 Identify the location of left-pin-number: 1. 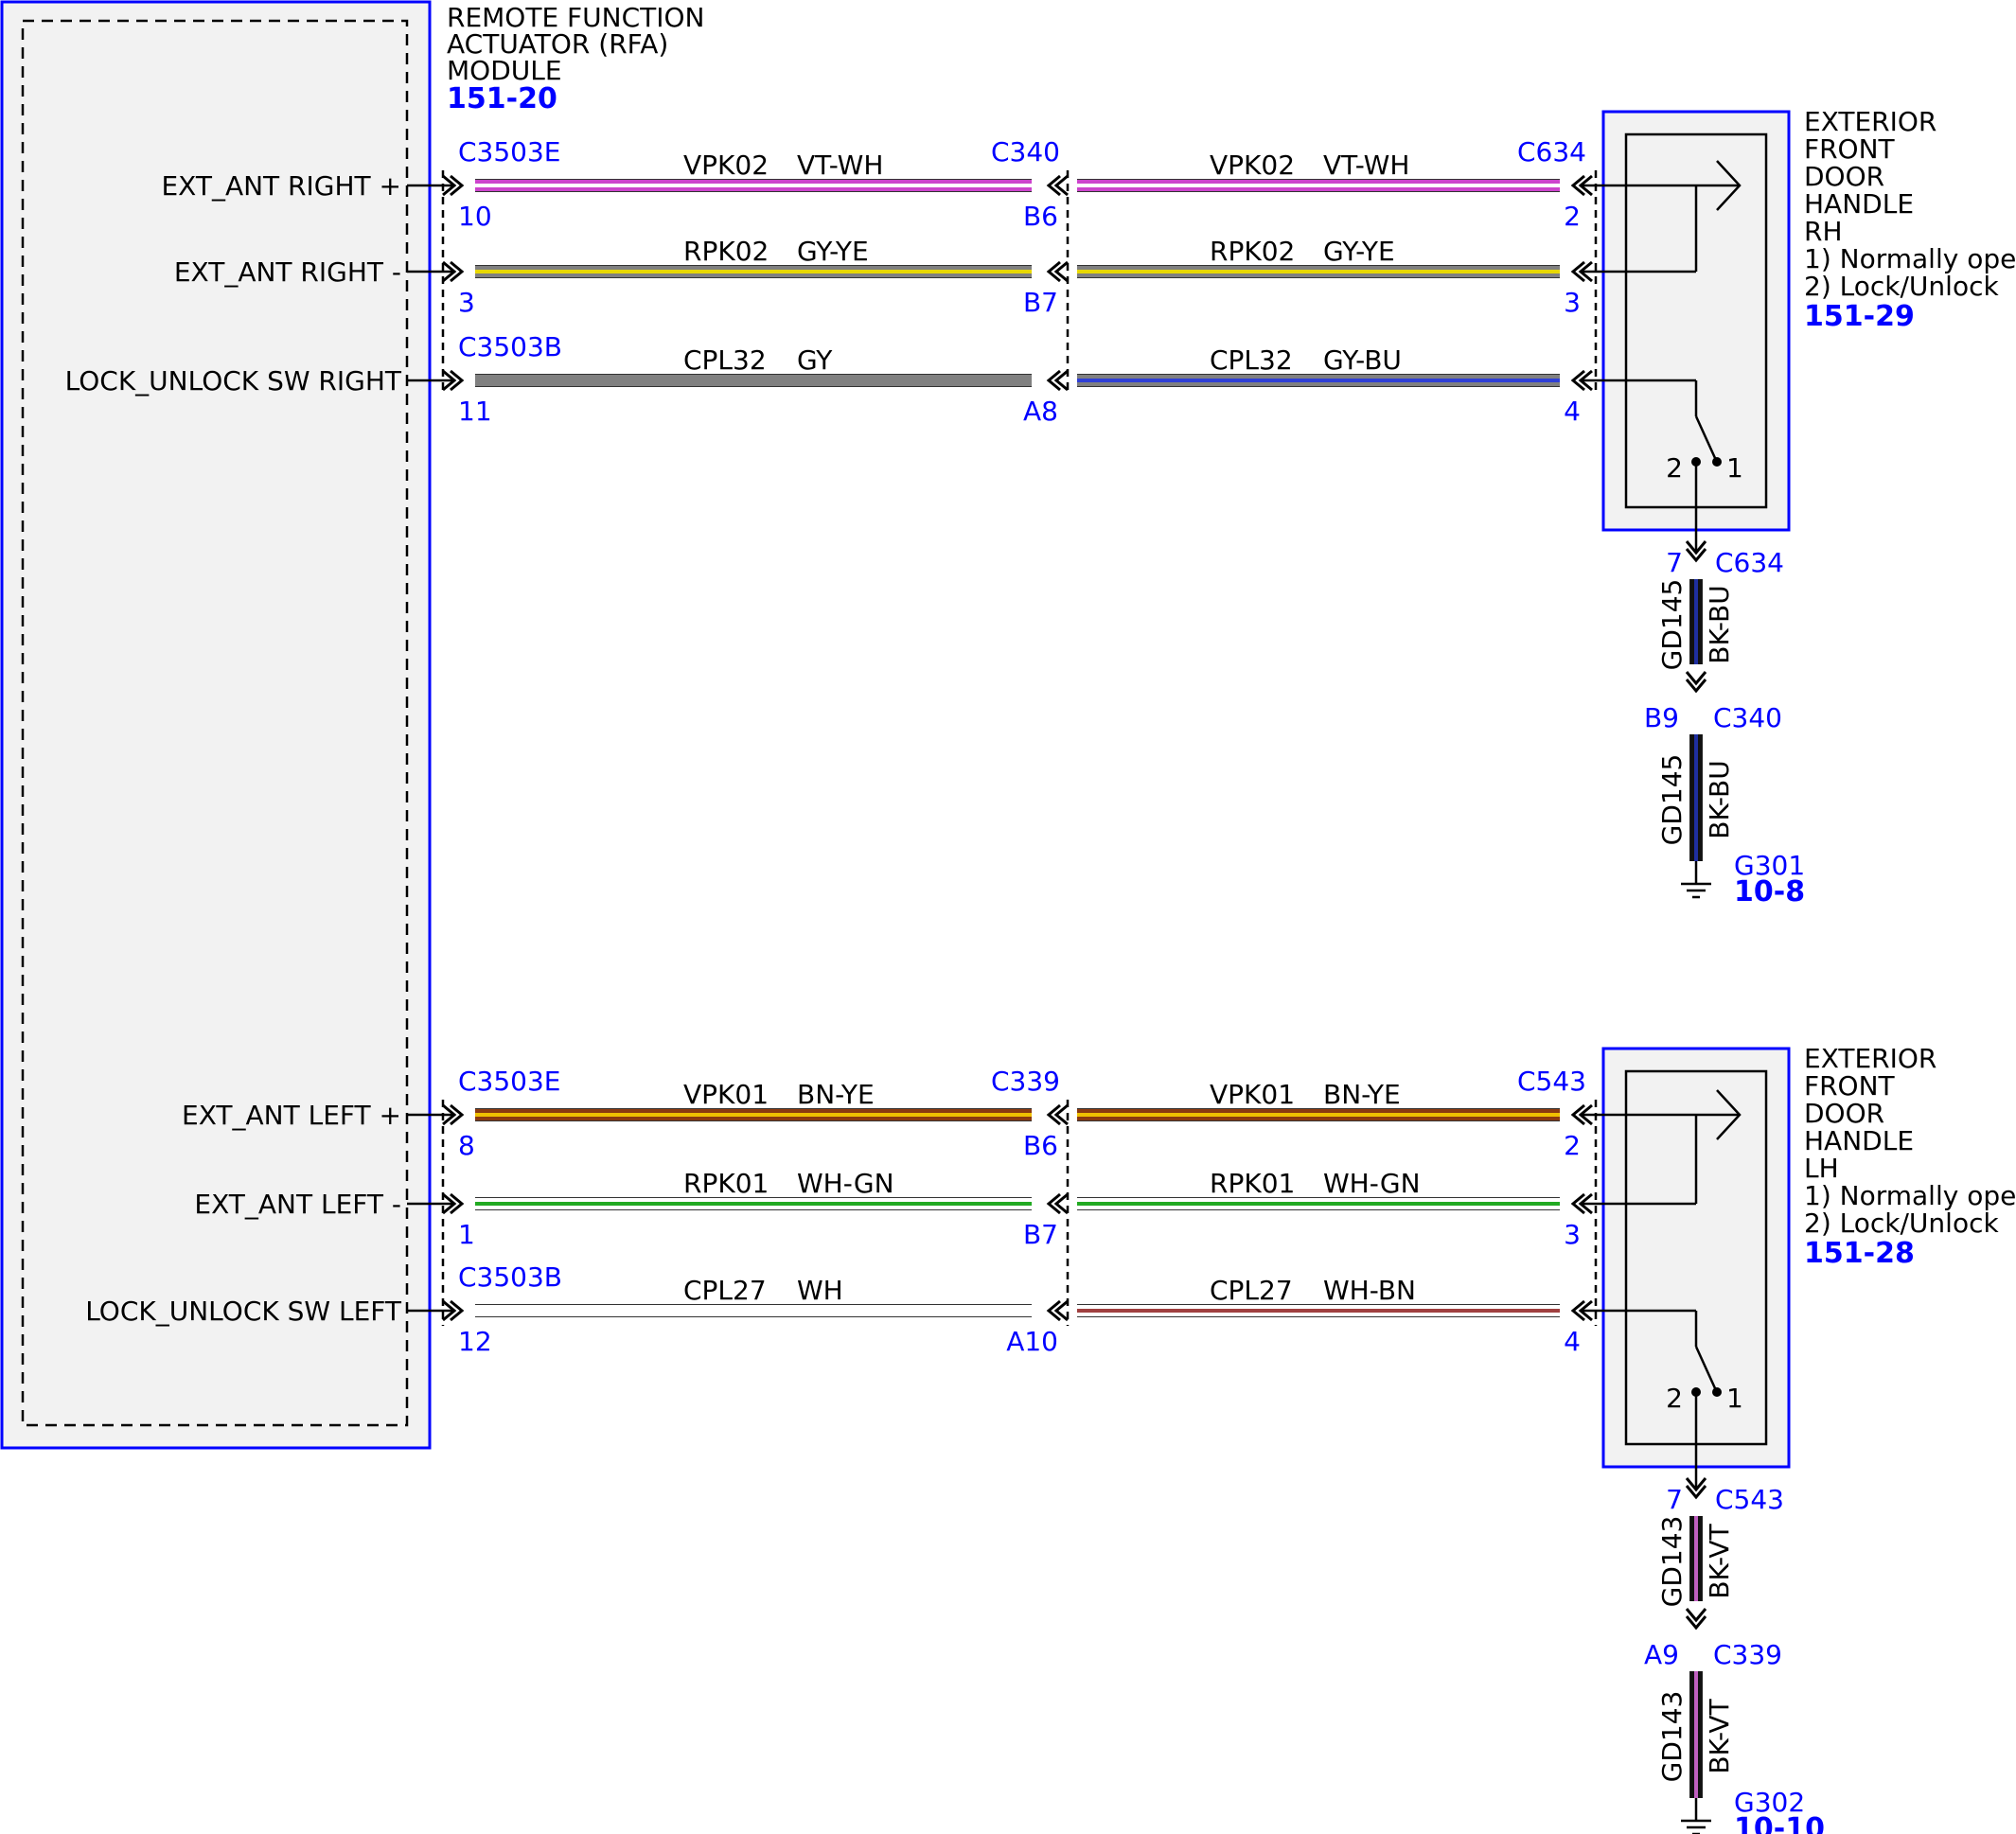
(466, 1234).